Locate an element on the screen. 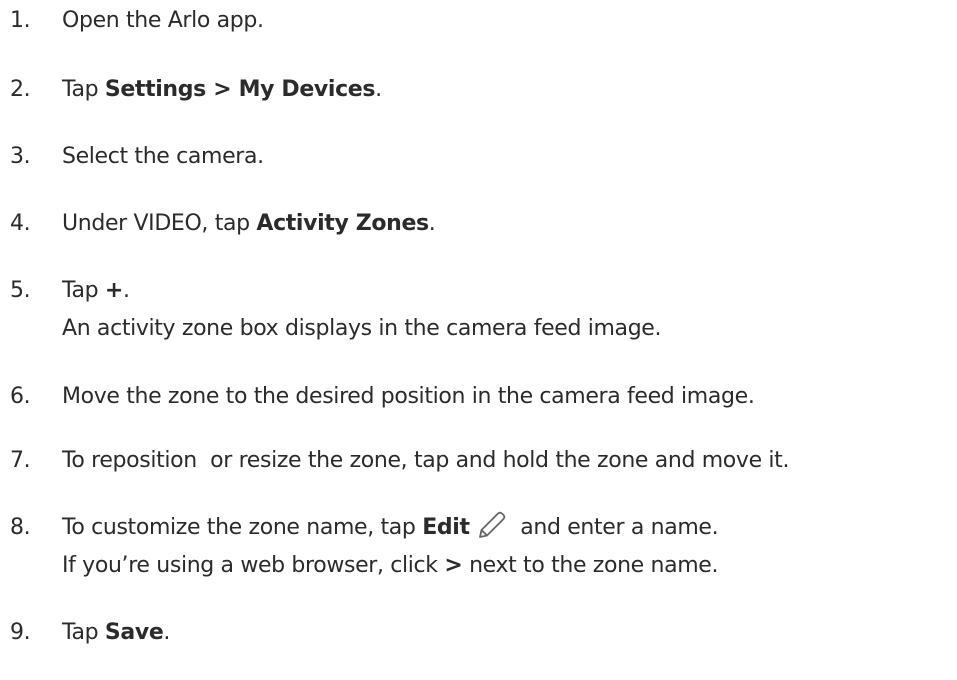 Image resolution: width=957 pixels, height=680 pixels. step-text: Under VIDEO, tap Activity Zones. is located at coordinates (249, 223).